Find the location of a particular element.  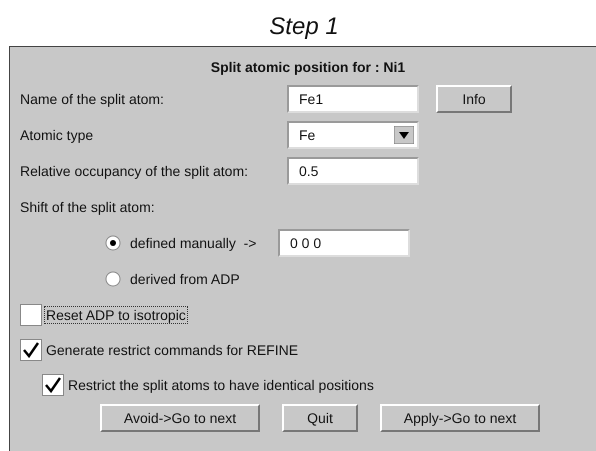

radio-label: defined manually -> is located at coordinates (204, 243).